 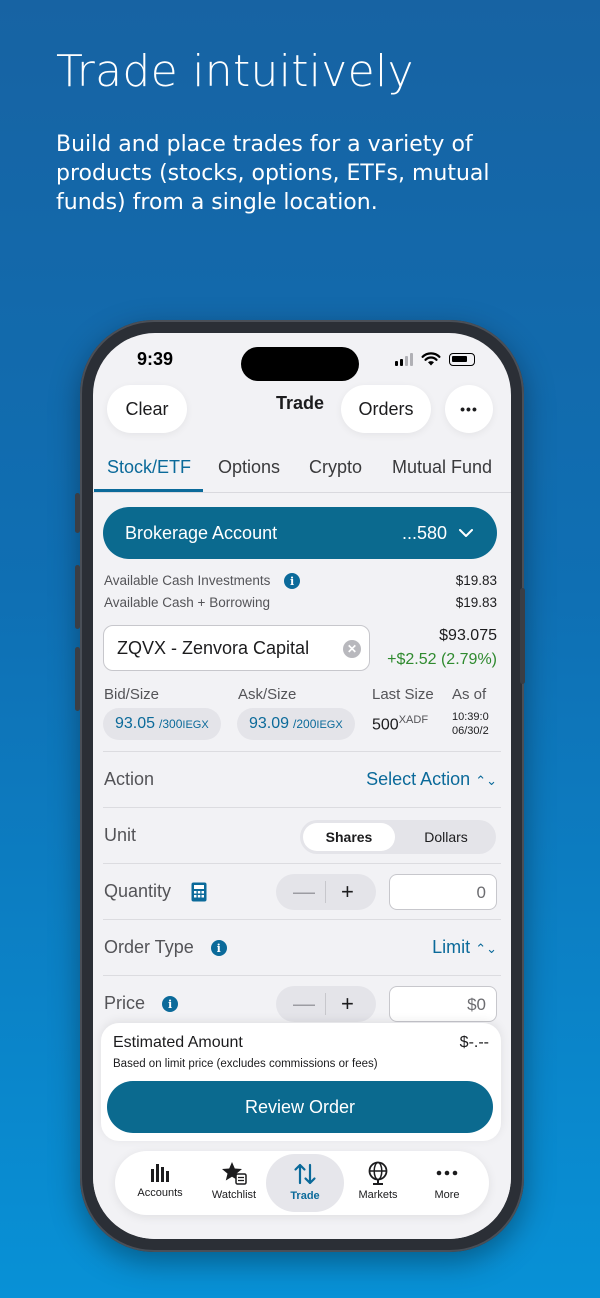 What do you see at coordinates (300, 533) in the screenshot?
I see `account-selector: Brokerage Account ...580` at bounding box center [300, 533].